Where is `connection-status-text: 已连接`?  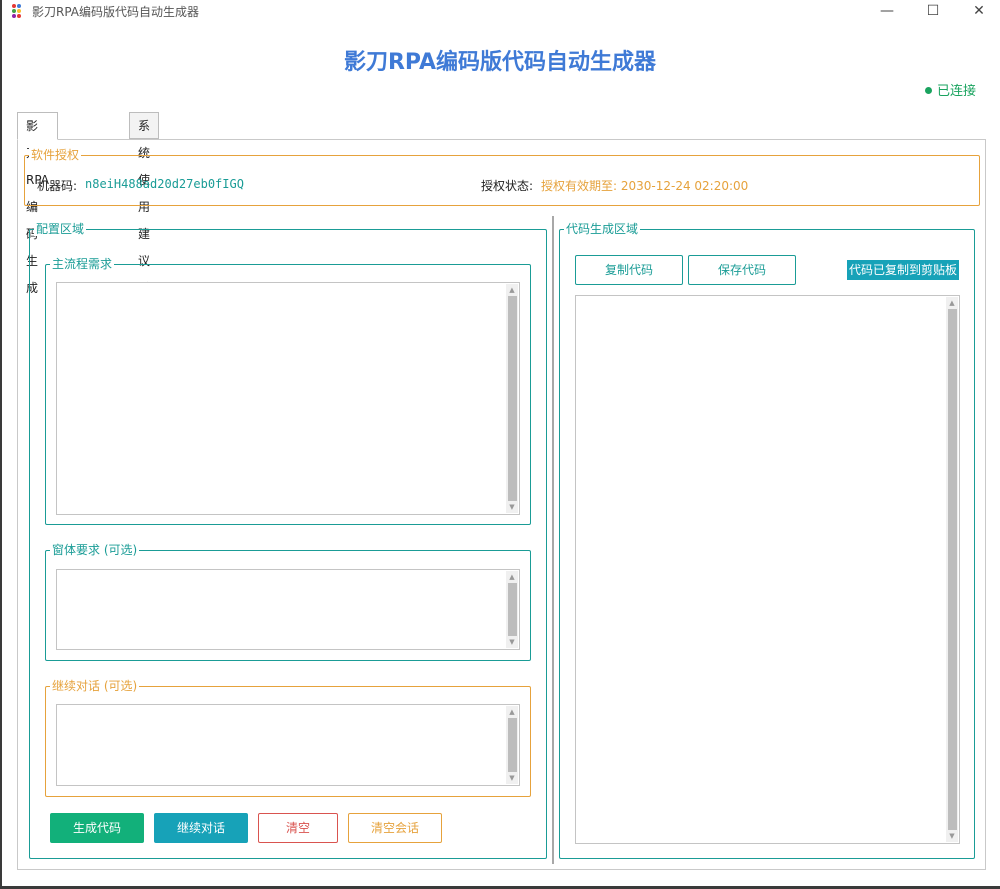
connection-status-text: 已连接 is located at coordinates (956, 91).